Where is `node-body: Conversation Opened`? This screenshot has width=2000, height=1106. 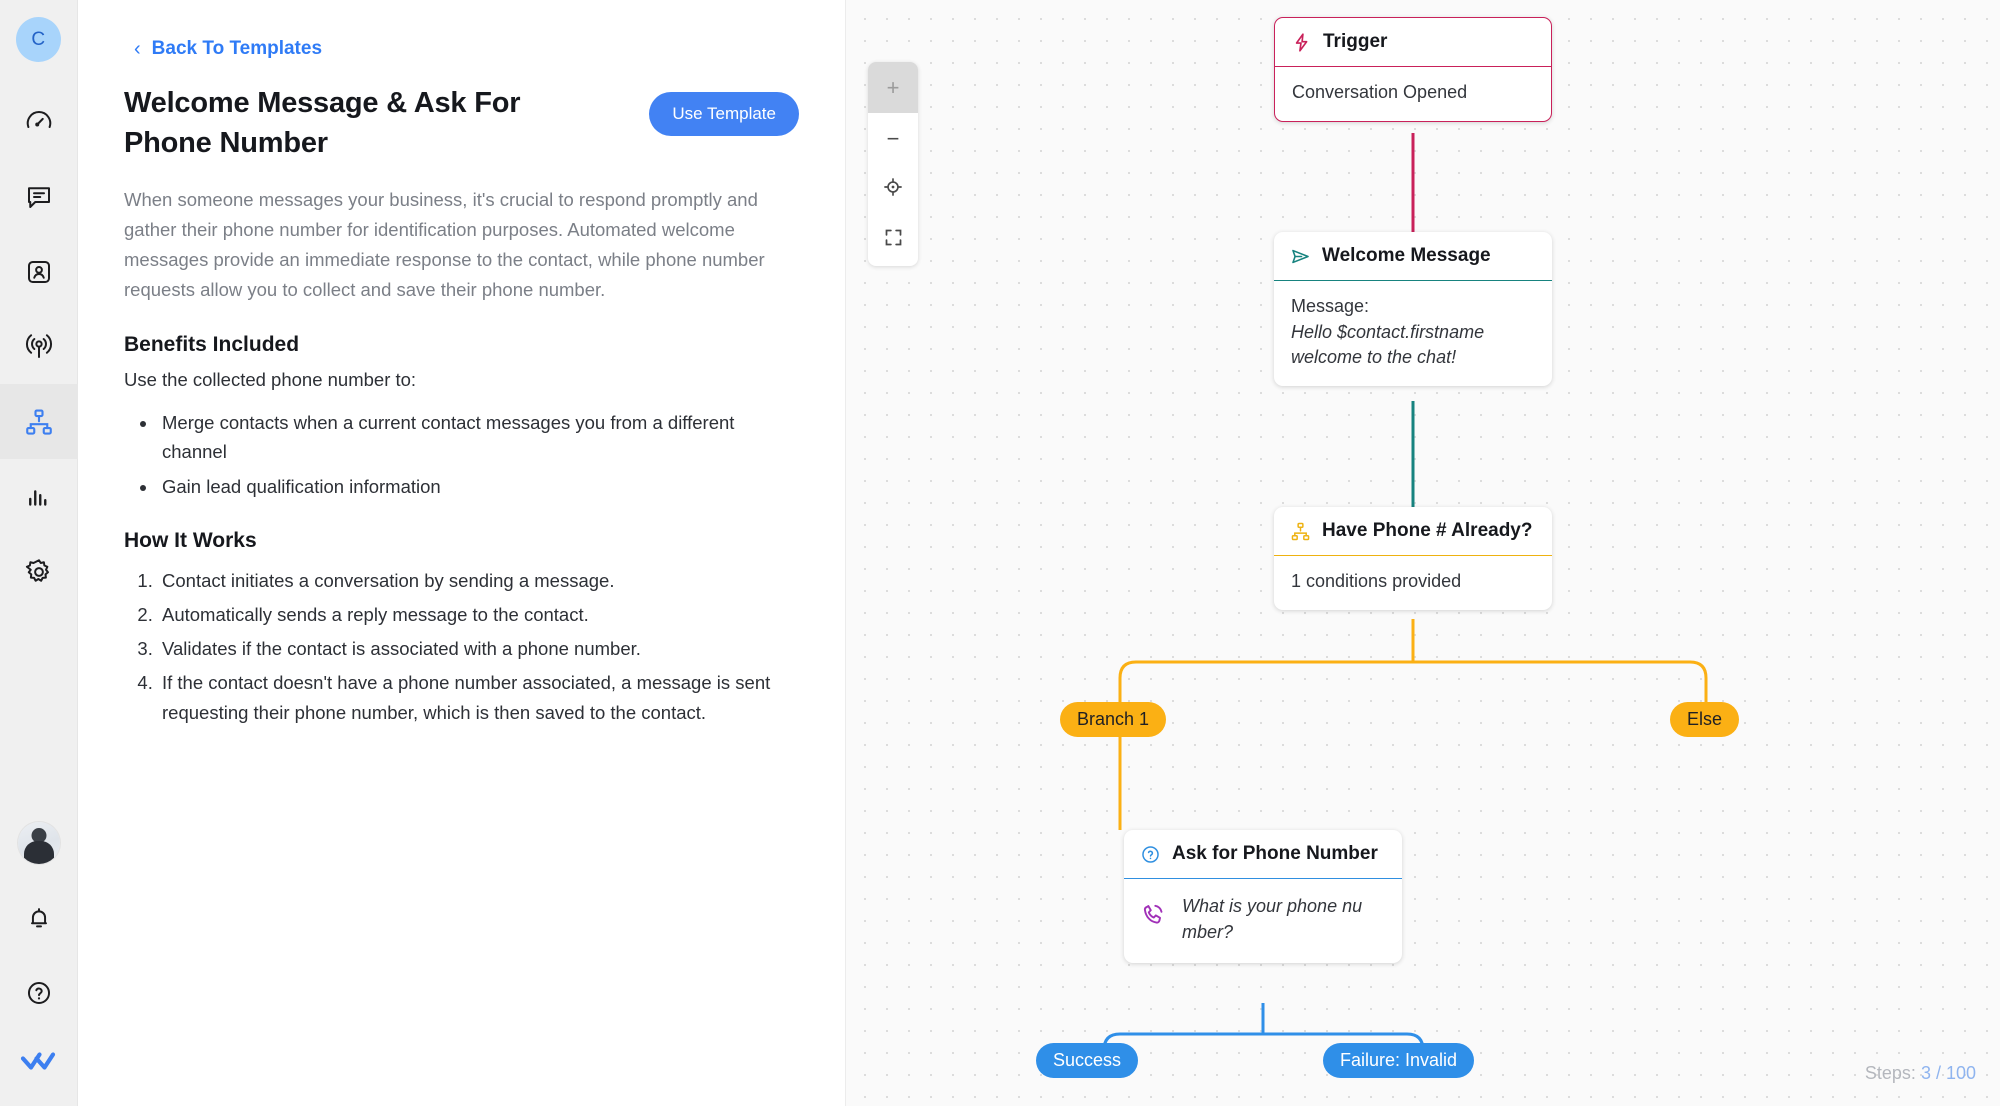
node-body: Conversation Opened is located at coordinates (1380, 92).